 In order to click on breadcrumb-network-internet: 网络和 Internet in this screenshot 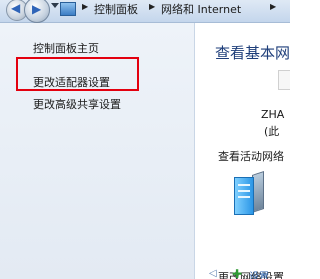, I will do `click(201, 9)`.